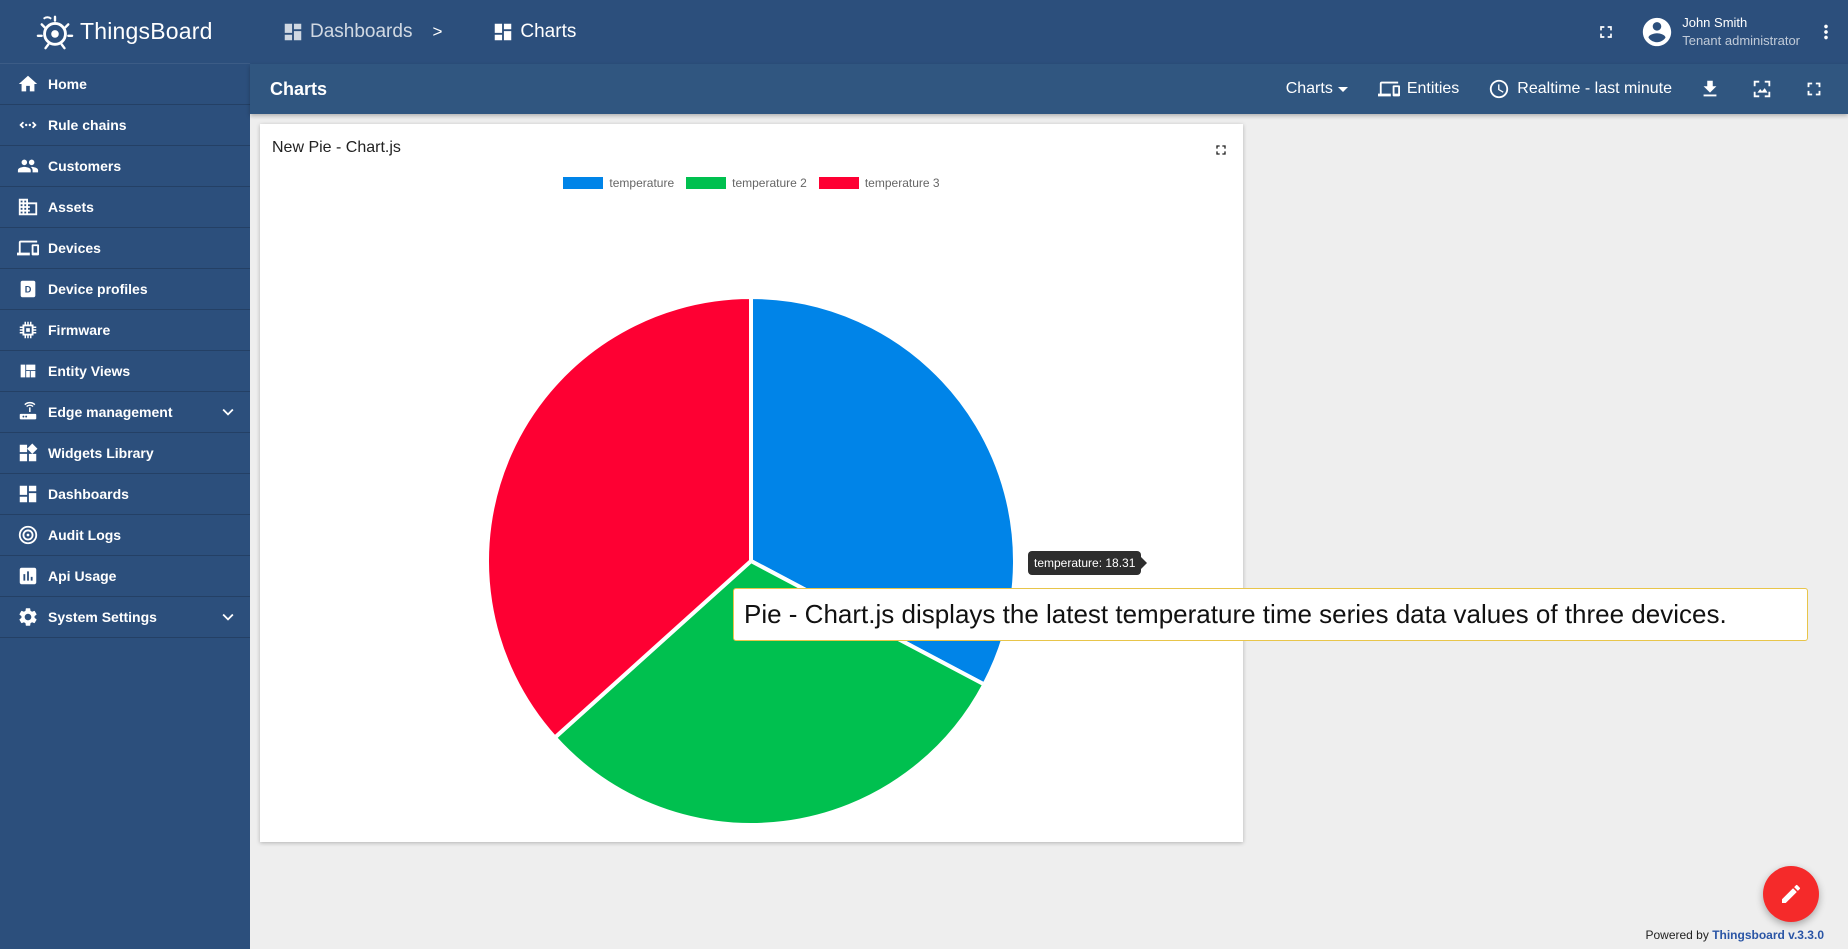  I want to click on edit-icon, so click(1791, 893).